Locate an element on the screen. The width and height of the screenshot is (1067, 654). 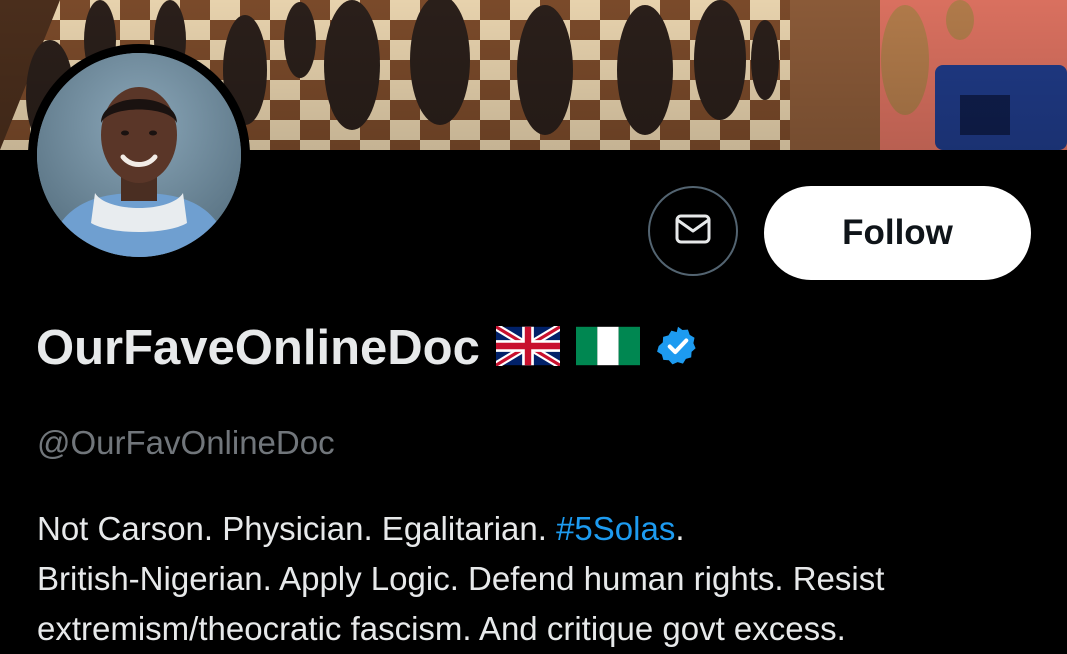
message-button is located at coordinates (693, 231).